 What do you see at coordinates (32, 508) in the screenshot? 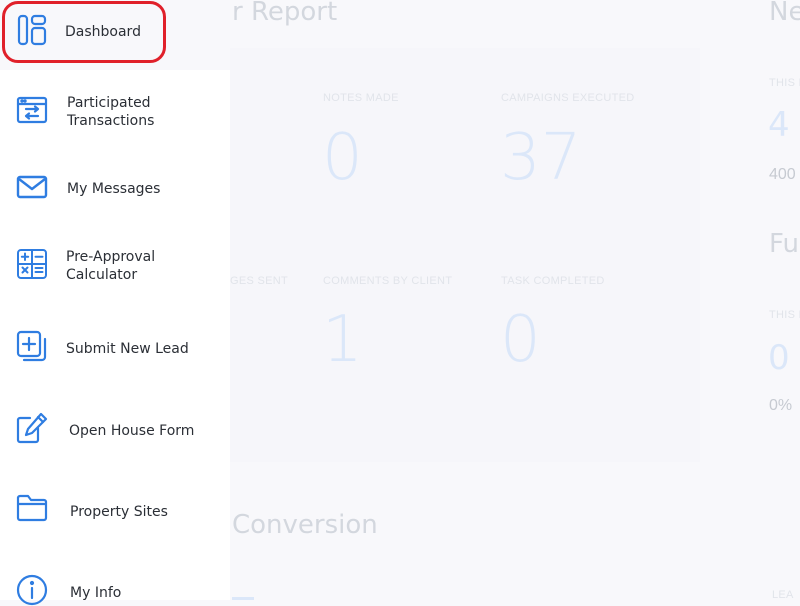
I see `folder-icon` at bounding box center [32, 508].